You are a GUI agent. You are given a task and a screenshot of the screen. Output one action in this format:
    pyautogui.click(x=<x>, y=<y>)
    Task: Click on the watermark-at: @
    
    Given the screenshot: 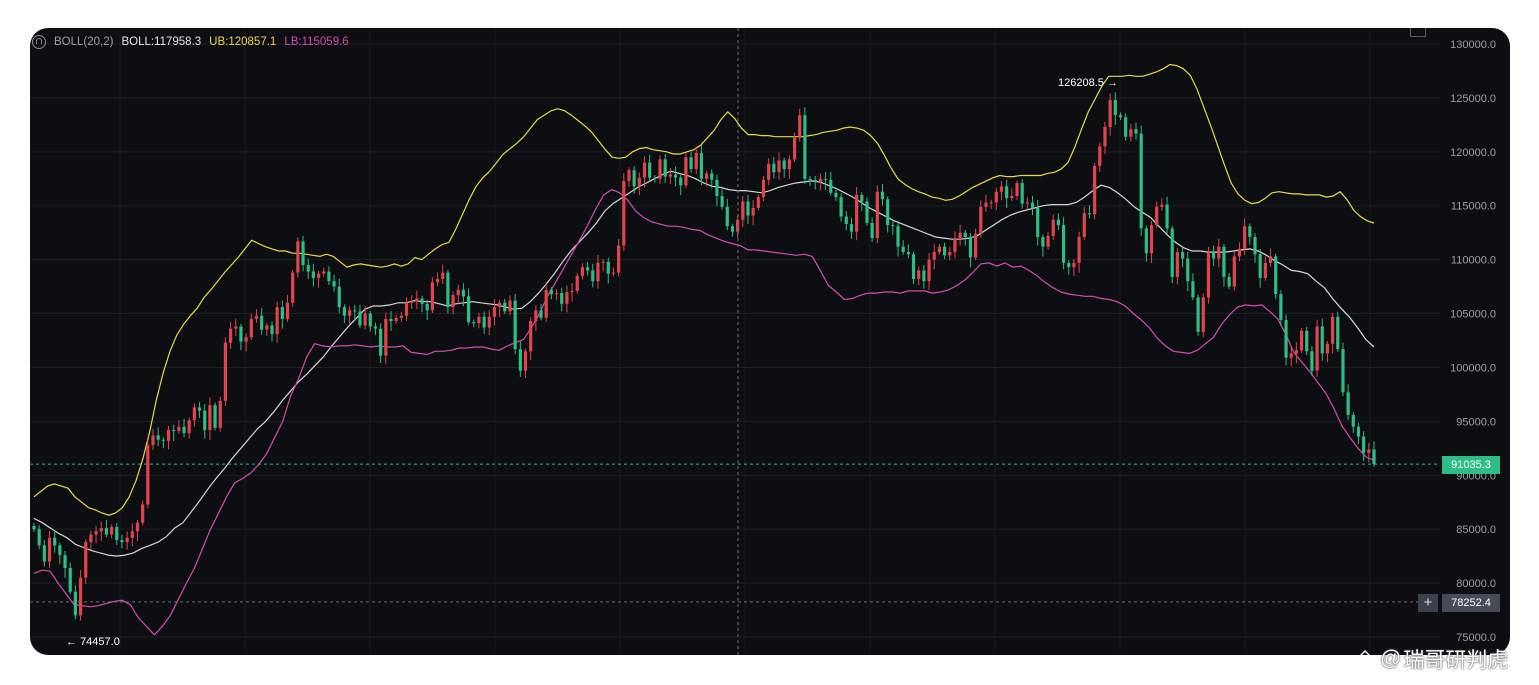 What is the action you would take?
    pyautogui.click(x=1391, y=658)
    